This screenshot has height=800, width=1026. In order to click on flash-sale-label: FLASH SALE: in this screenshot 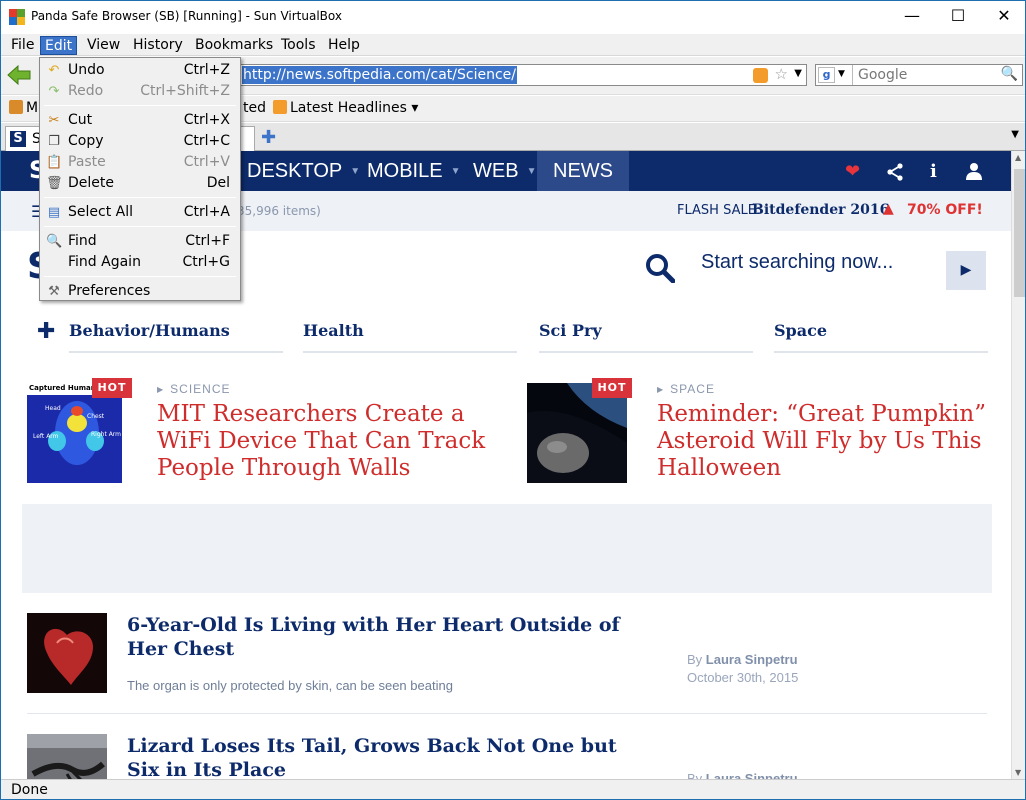, I will do `click(719, 210)`.